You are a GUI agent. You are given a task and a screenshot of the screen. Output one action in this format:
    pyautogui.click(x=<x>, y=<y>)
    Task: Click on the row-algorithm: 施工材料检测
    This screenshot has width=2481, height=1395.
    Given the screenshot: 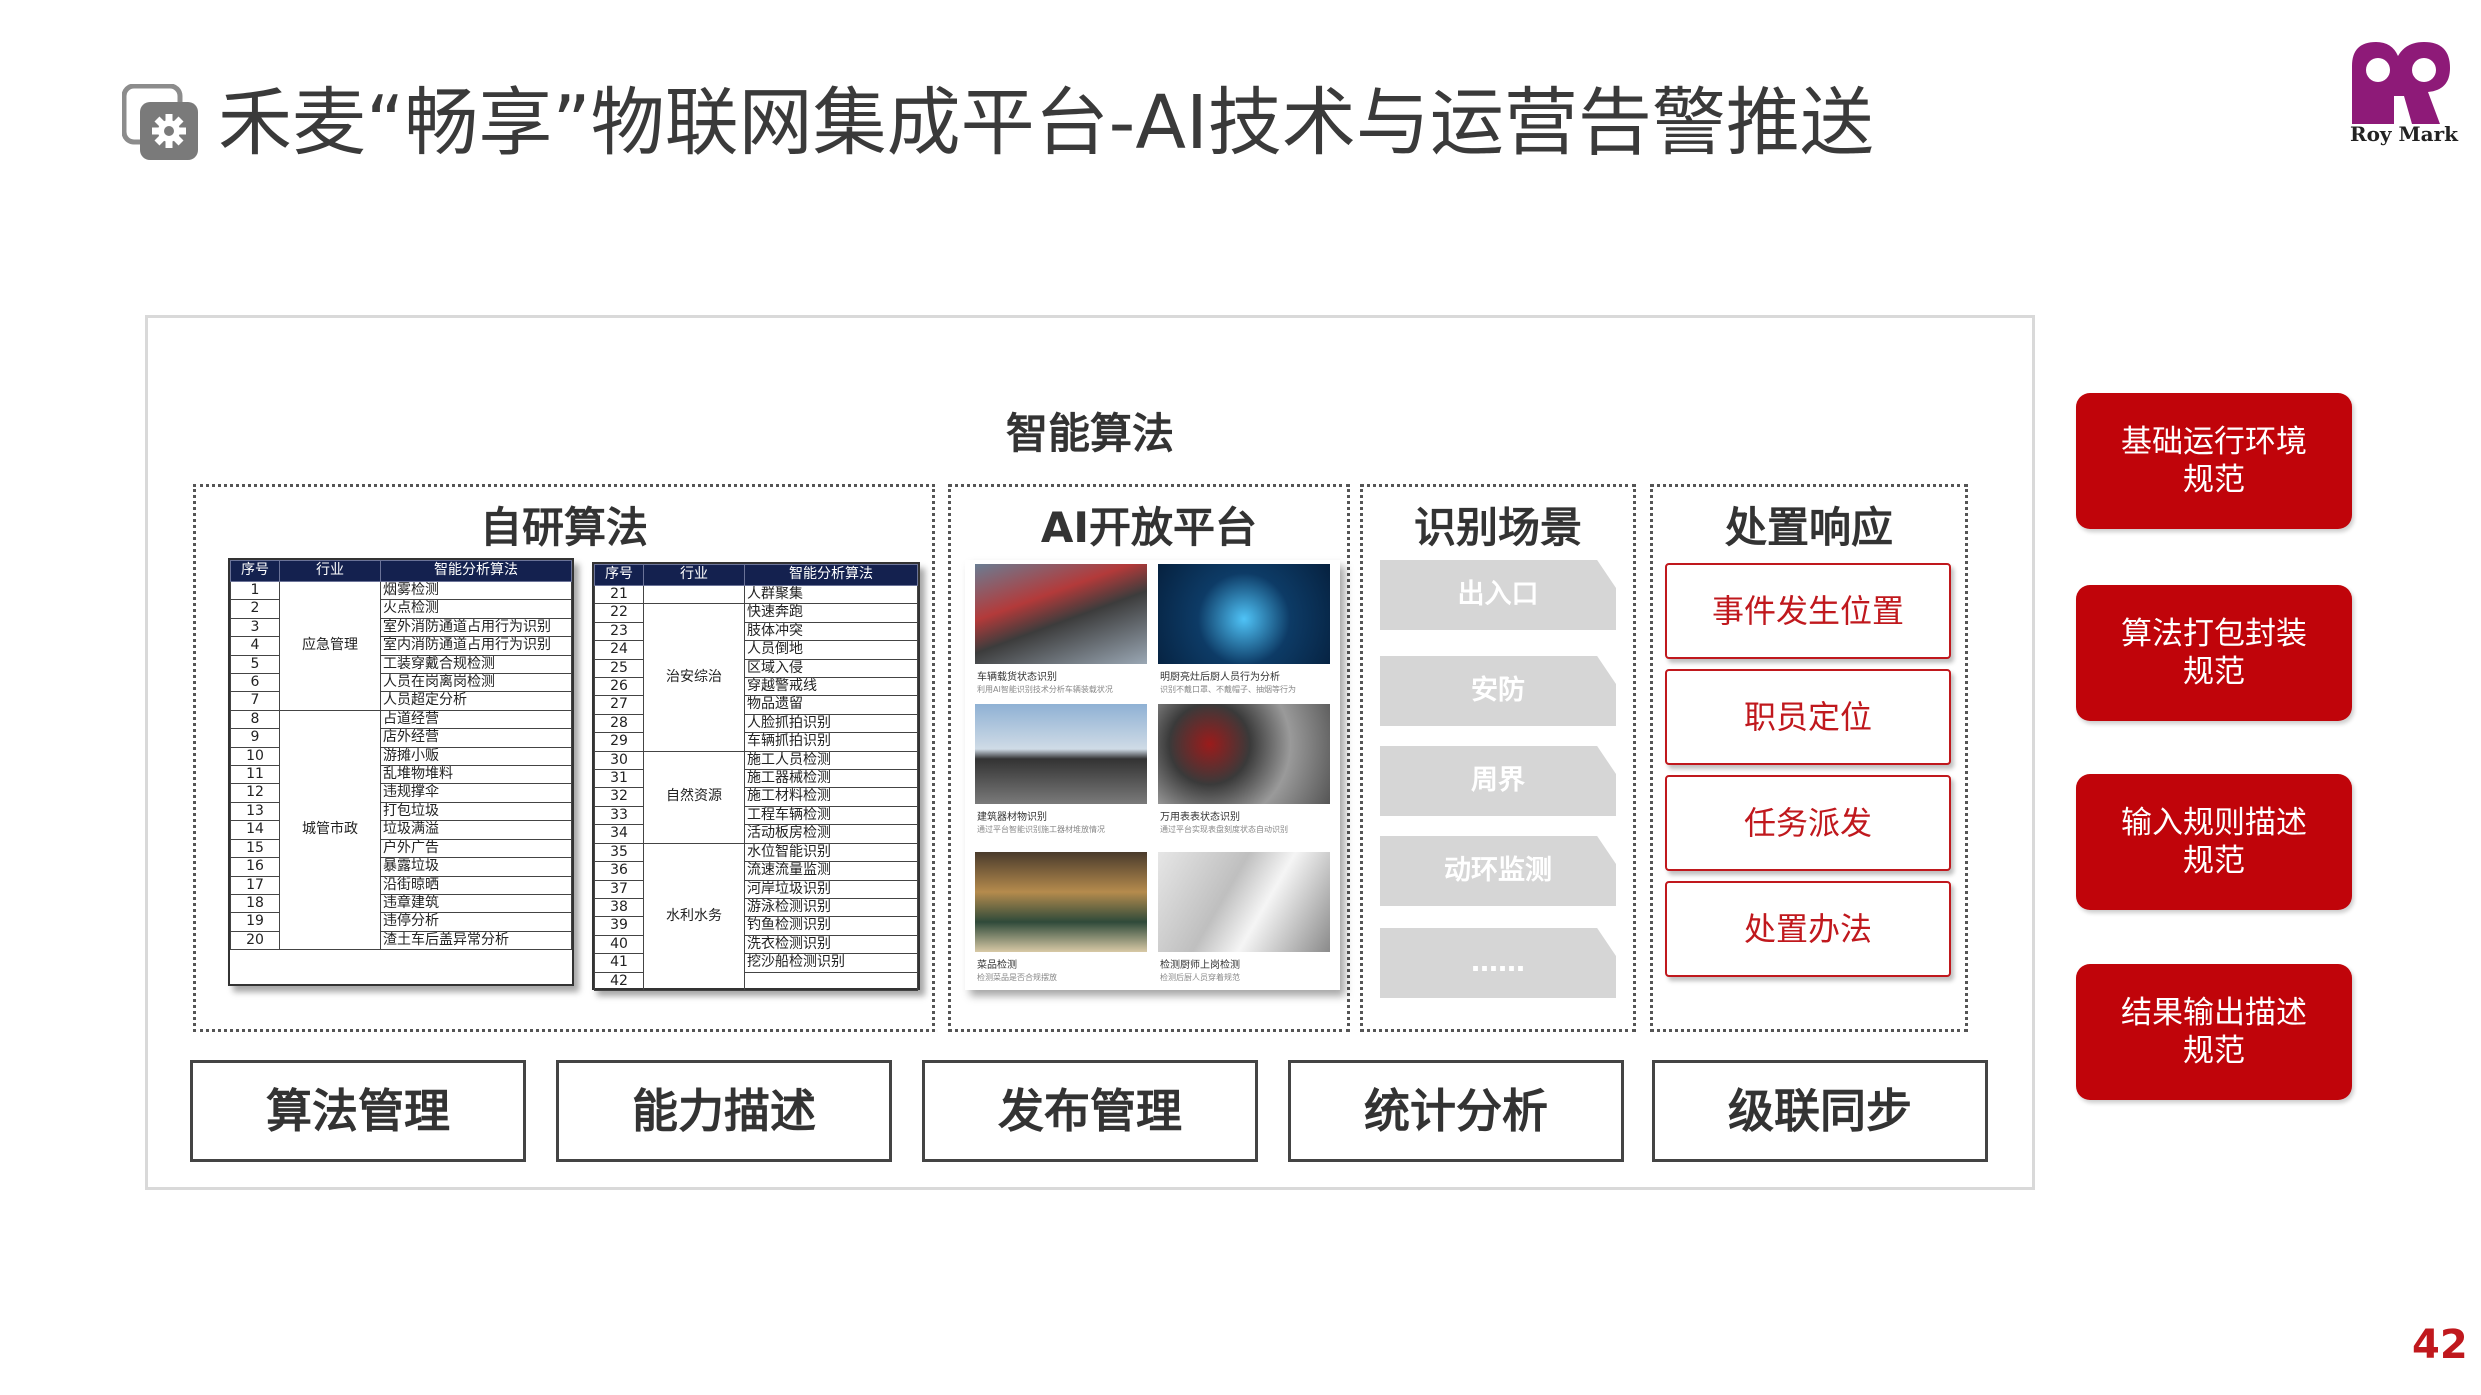 What is the action you would take?
    pyautogui.click(x=831, y=797)
    